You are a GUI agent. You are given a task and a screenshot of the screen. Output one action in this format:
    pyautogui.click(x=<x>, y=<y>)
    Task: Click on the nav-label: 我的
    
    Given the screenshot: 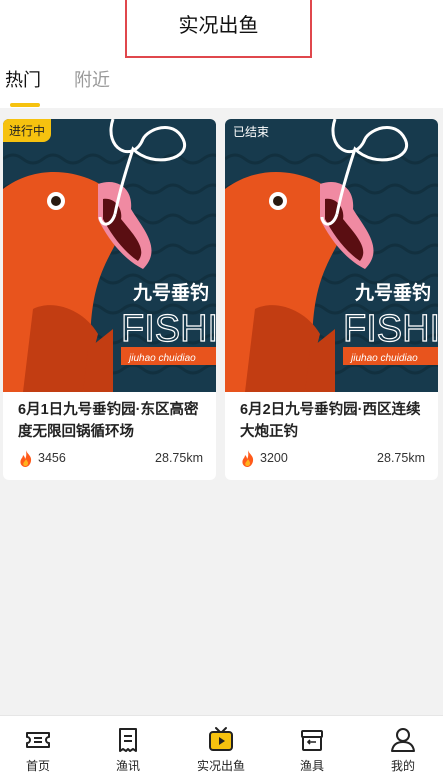 What is the action you would take?
    pyautogui.click(x=402, y=766)
    